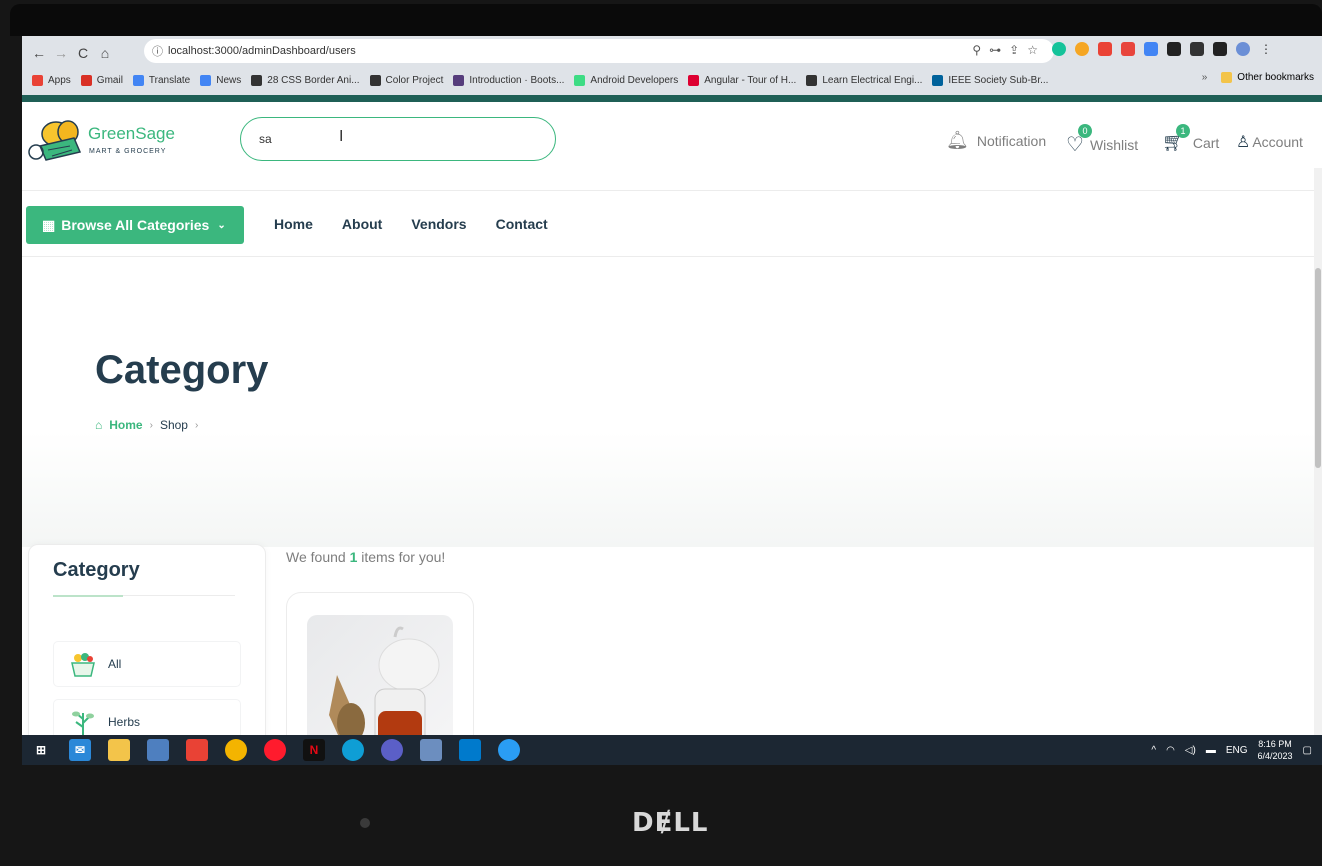 Image resolution: width=1322 pixels, height=866 pixels. What do you see at coordinates (398, 139) in the screenshot?
I see `search-input: sa I` at bounding box center [398, 139].